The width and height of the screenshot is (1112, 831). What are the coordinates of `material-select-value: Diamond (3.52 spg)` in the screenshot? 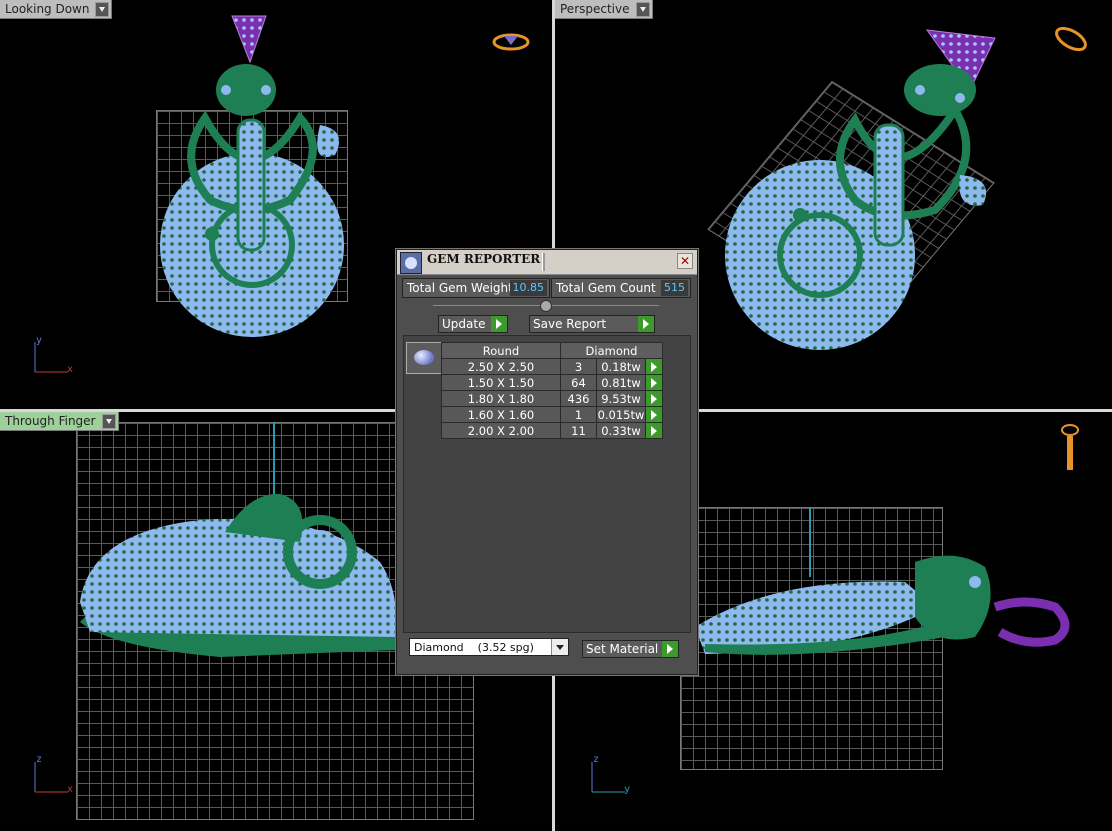 It's located at (474, 647).